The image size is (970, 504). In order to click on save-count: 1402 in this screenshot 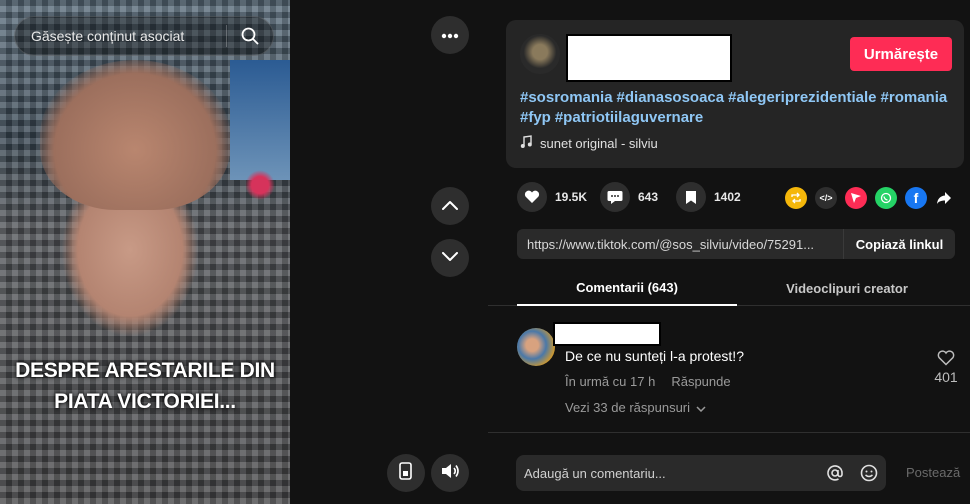, I will do `click(727, 197)`.